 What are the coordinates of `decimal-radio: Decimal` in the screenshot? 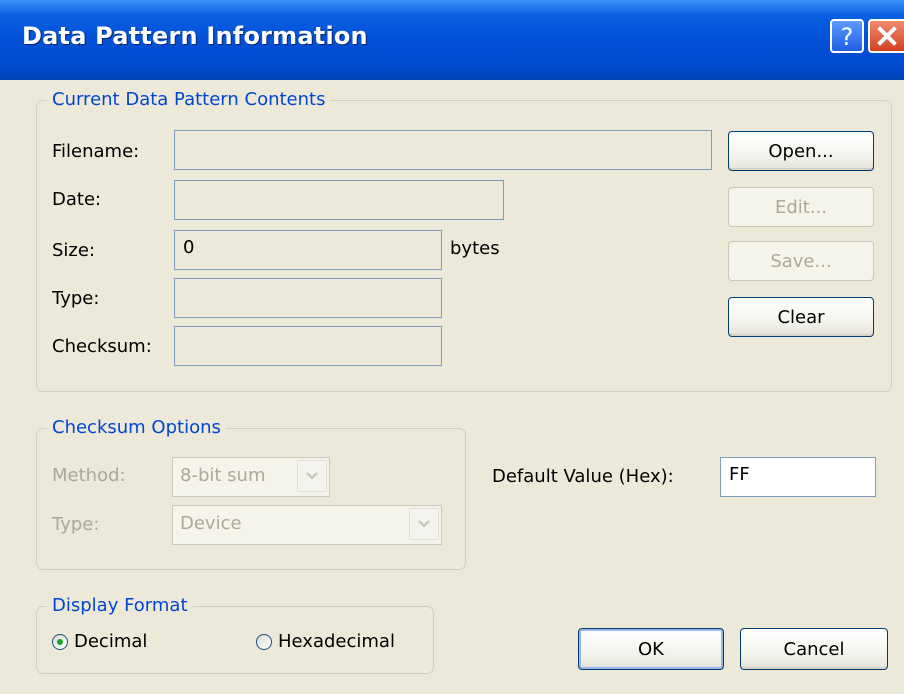 It's located at (99, 641).